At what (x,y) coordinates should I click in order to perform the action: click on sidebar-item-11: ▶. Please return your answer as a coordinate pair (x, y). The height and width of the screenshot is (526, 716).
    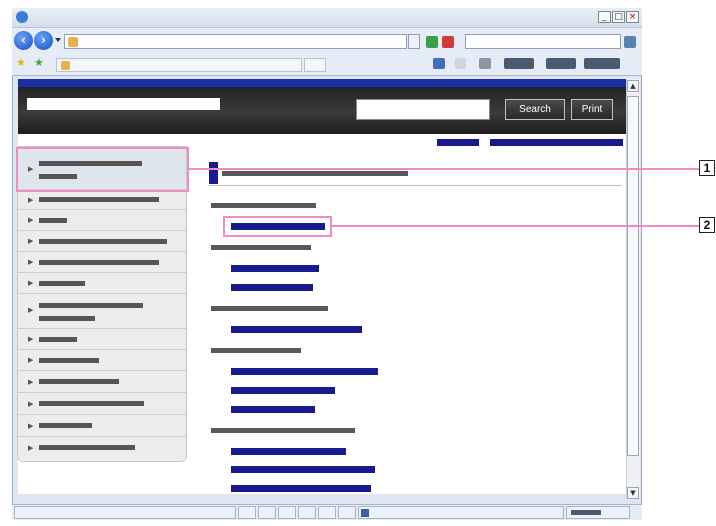
    Looking at the image, I should click on (102, 404).